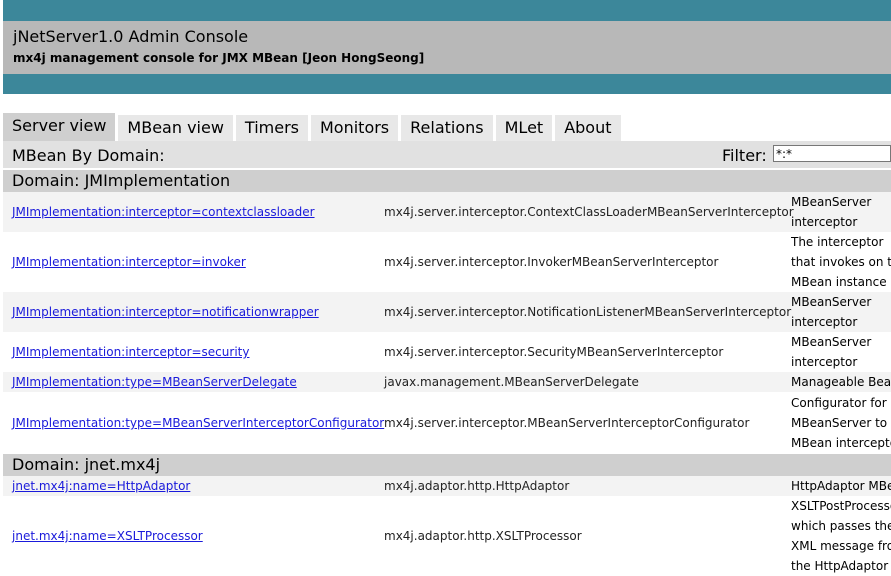 The height and width of the screenshot is (576, 891). What do you see at coordinates (841, 382) in the screenshot?
I see `mbean-description: Manageable Bean` at bounding box center [841, 382].